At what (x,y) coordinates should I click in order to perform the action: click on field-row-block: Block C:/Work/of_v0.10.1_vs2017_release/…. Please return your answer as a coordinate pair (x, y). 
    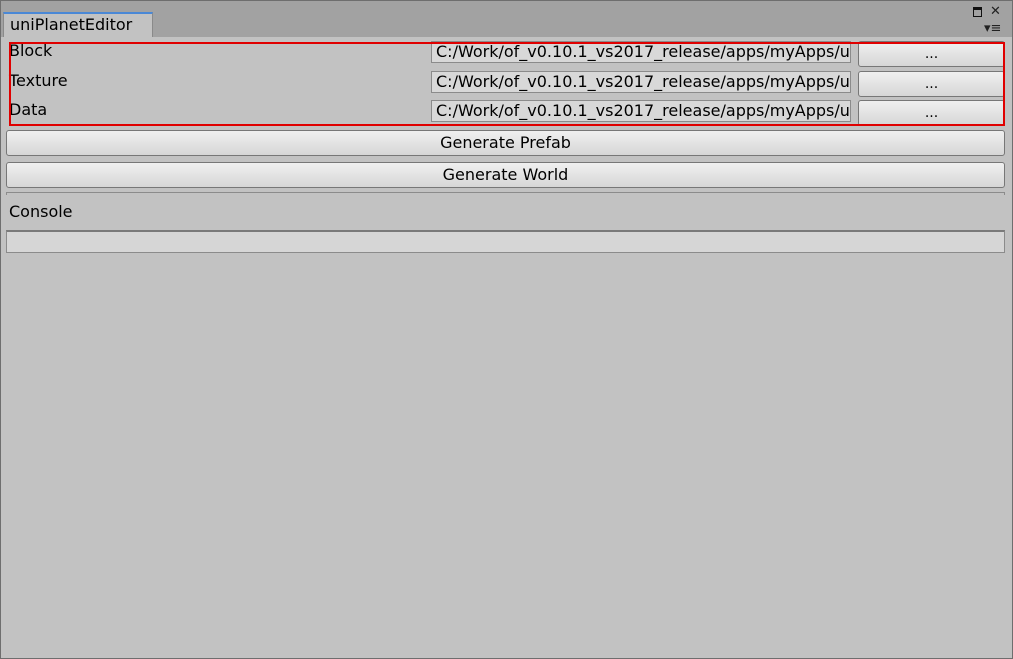
    Looking at the image, I should click on (506, 53).